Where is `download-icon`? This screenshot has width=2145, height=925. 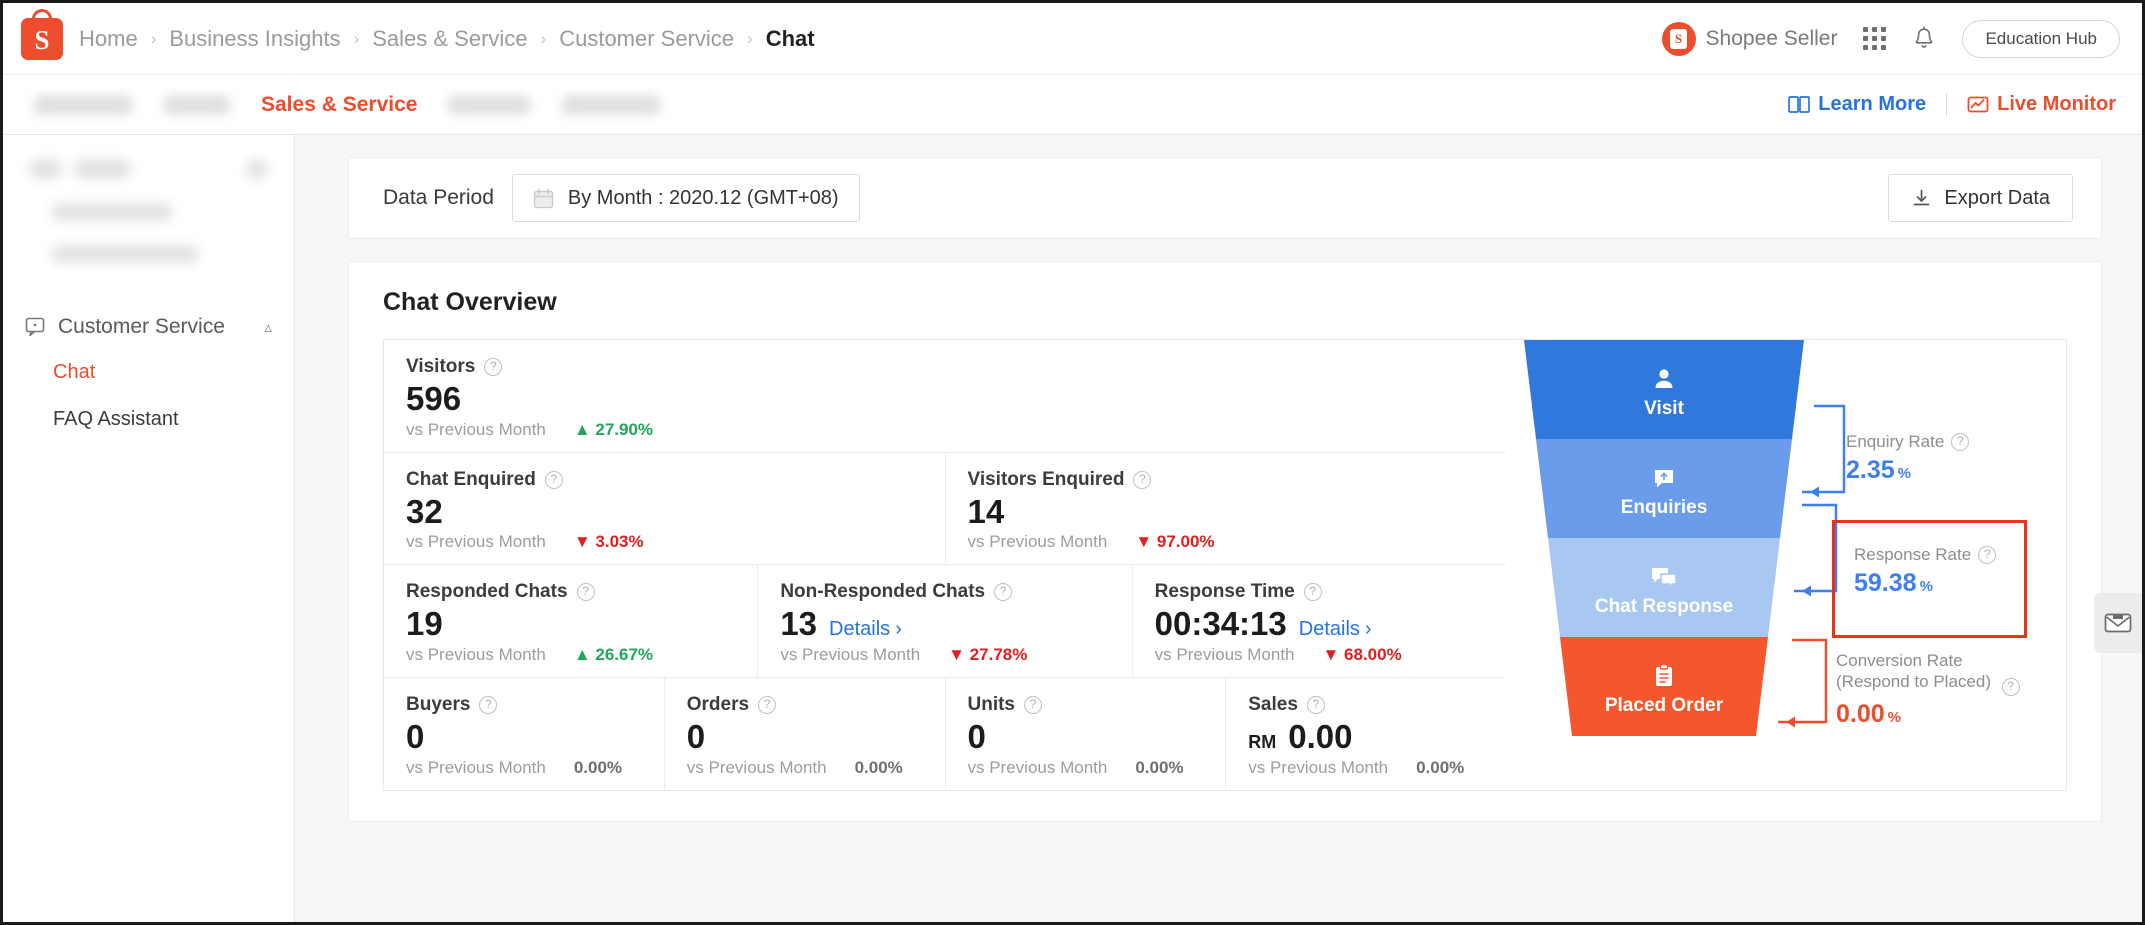 download-icon is located at coordinates (1922, 197).